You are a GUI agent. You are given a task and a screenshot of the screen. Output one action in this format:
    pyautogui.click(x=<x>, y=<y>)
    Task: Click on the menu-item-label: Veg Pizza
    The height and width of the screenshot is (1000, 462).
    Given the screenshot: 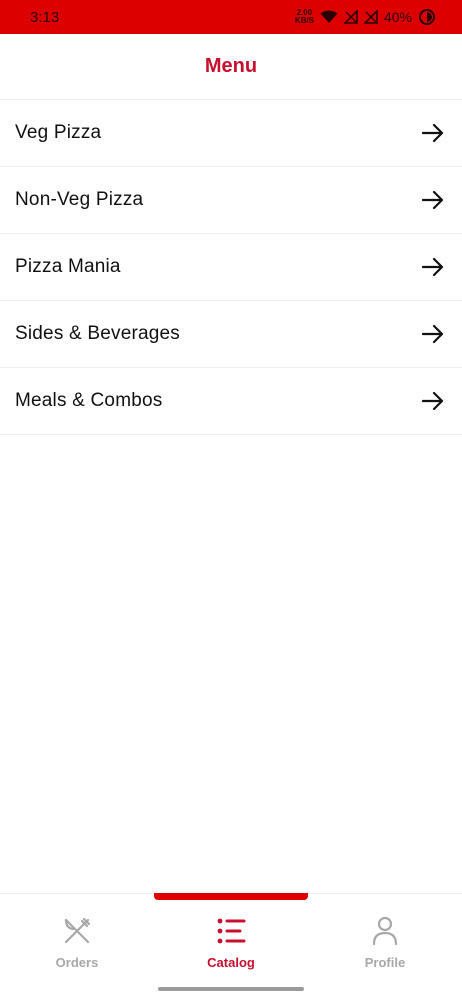 What is the action you would take?
    pyautogui.click(x=58, y=132)
    